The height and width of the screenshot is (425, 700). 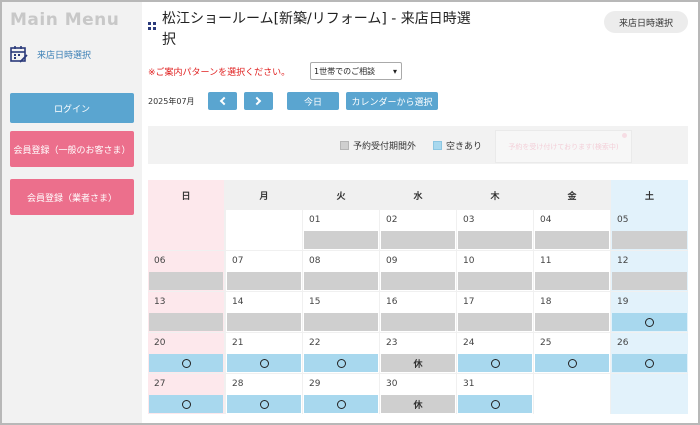 I want to click on calendar-day-cell: 06, so click(x=186, y=271).